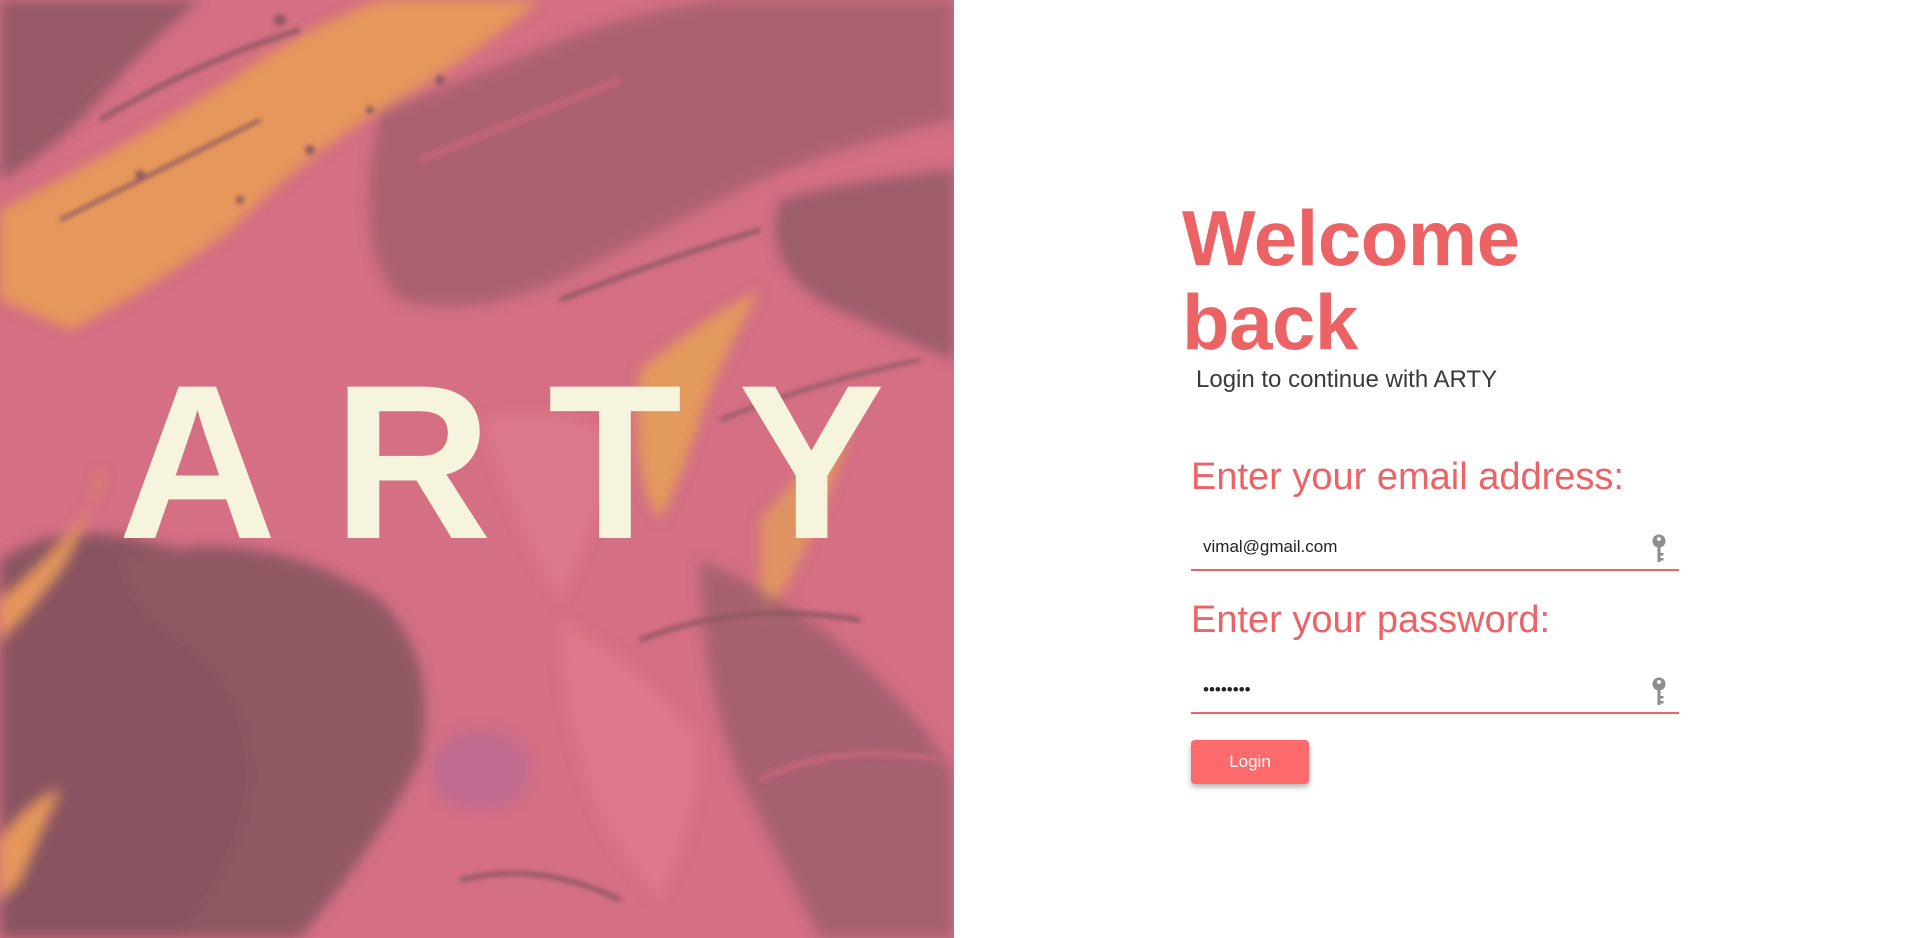  I want to click on password-field-row, so click(1435, 691).